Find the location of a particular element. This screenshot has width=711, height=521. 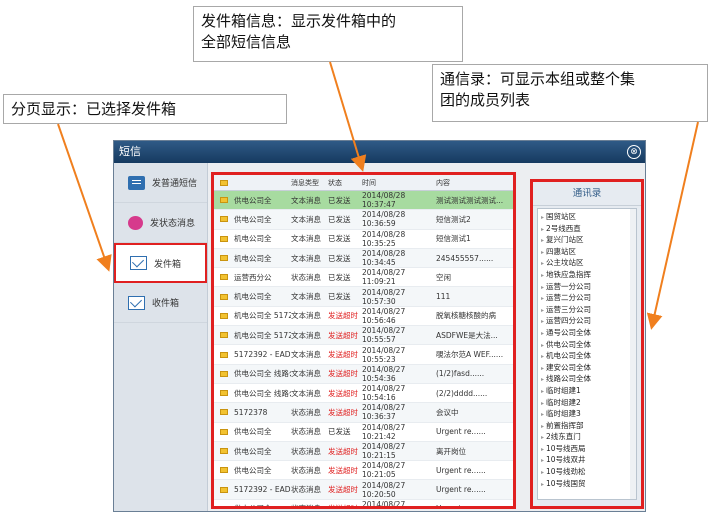

table-row: 机电公司全 文本消息 已发送 2014/08/28 10:35:25 短信测试1 is located at coordinates (363, 239).